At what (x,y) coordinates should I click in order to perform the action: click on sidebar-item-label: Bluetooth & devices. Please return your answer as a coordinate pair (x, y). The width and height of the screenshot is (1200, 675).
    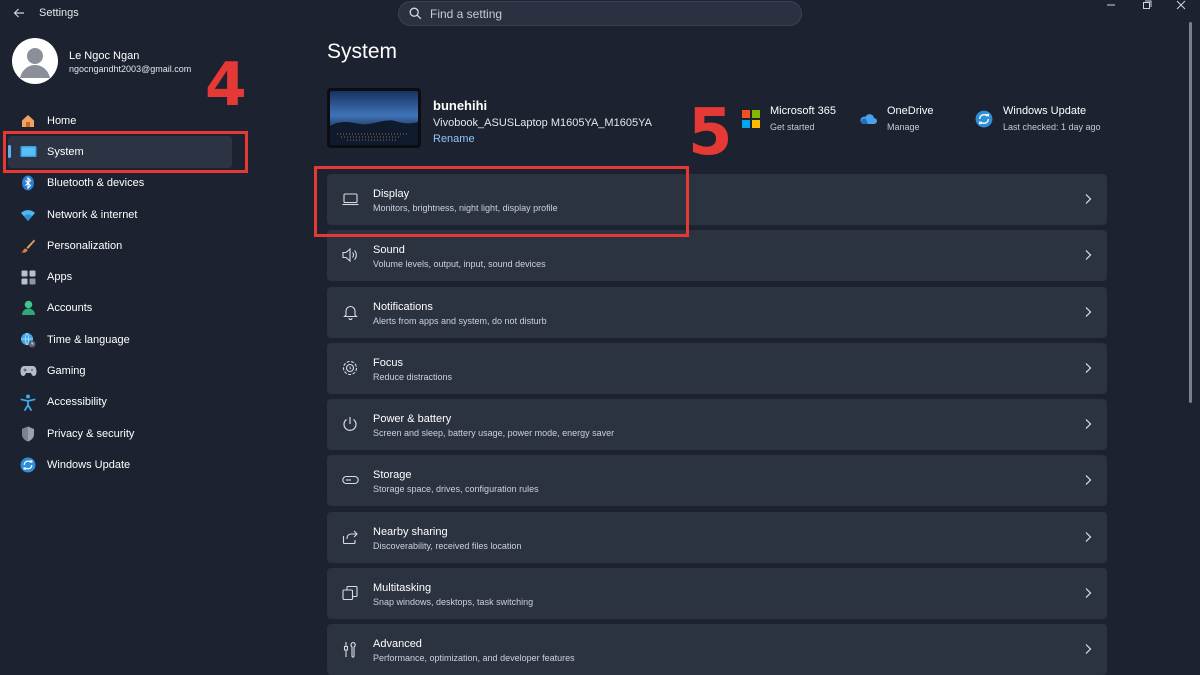
    Looking at the image, I should click on (96, 183).